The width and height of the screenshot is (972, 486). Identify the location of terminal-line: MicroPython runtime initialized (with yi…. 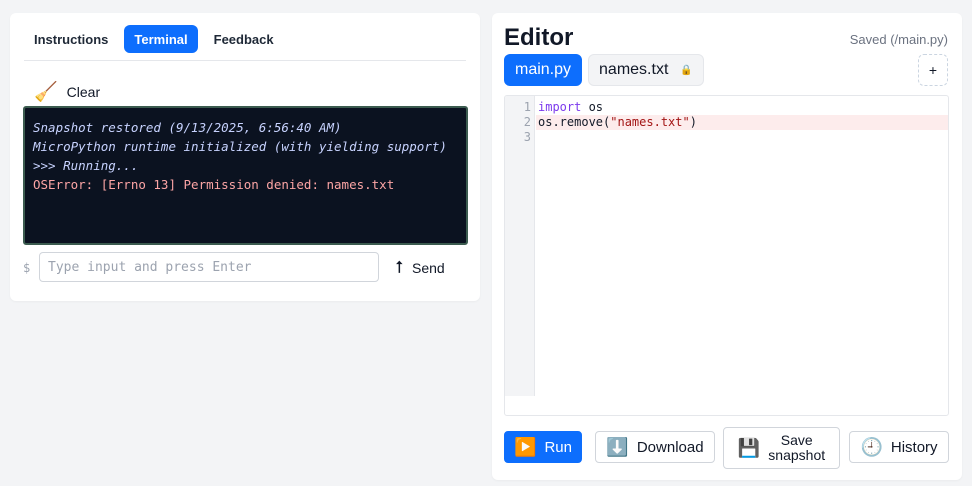
(240, 146).